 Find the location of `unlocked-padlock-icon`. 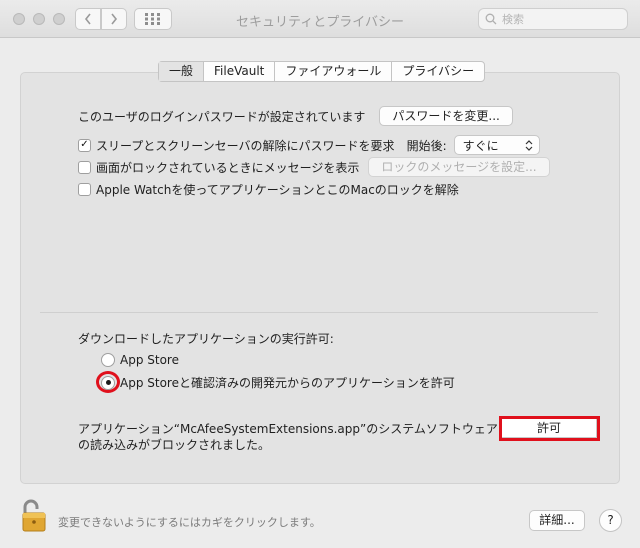

unlocked-padlock-icon is located at coordinates (34, 515).